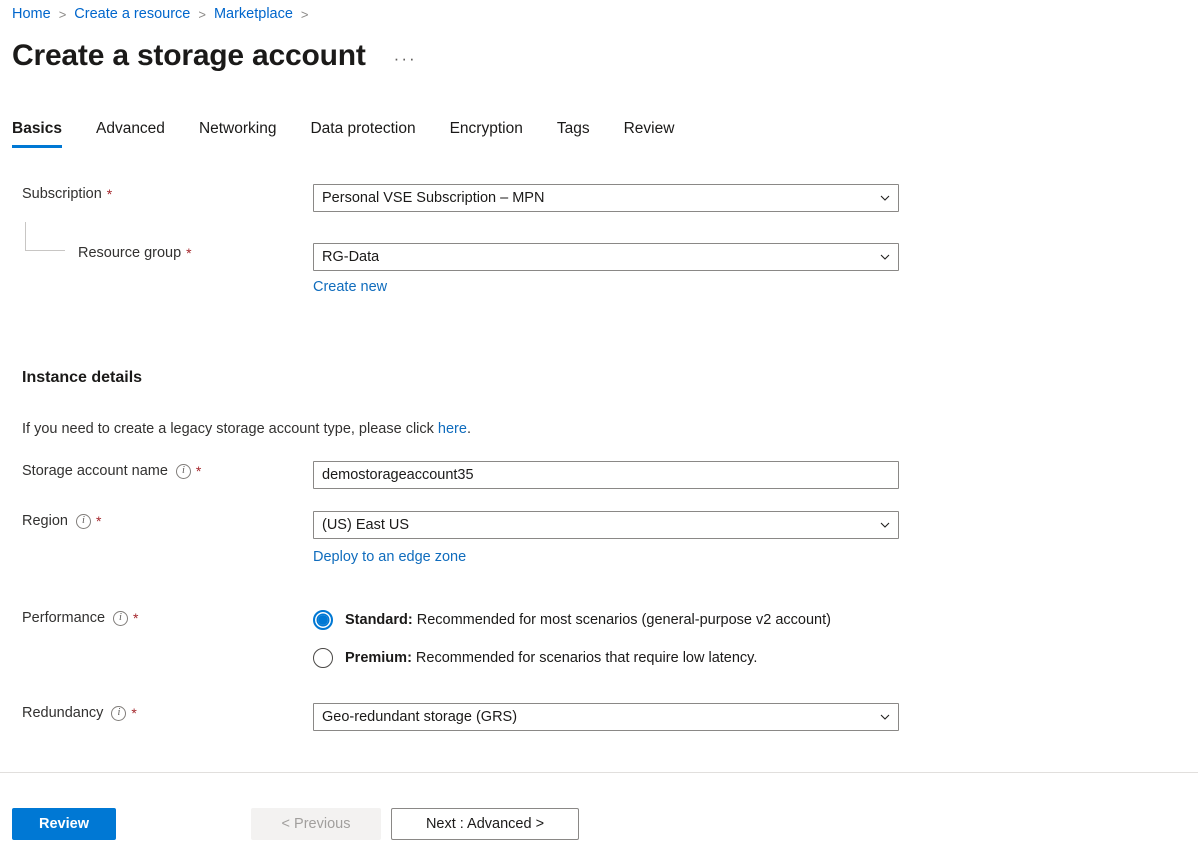  I want to click on storage-account-name-input: demostorageaccount35, so click(606, 475).